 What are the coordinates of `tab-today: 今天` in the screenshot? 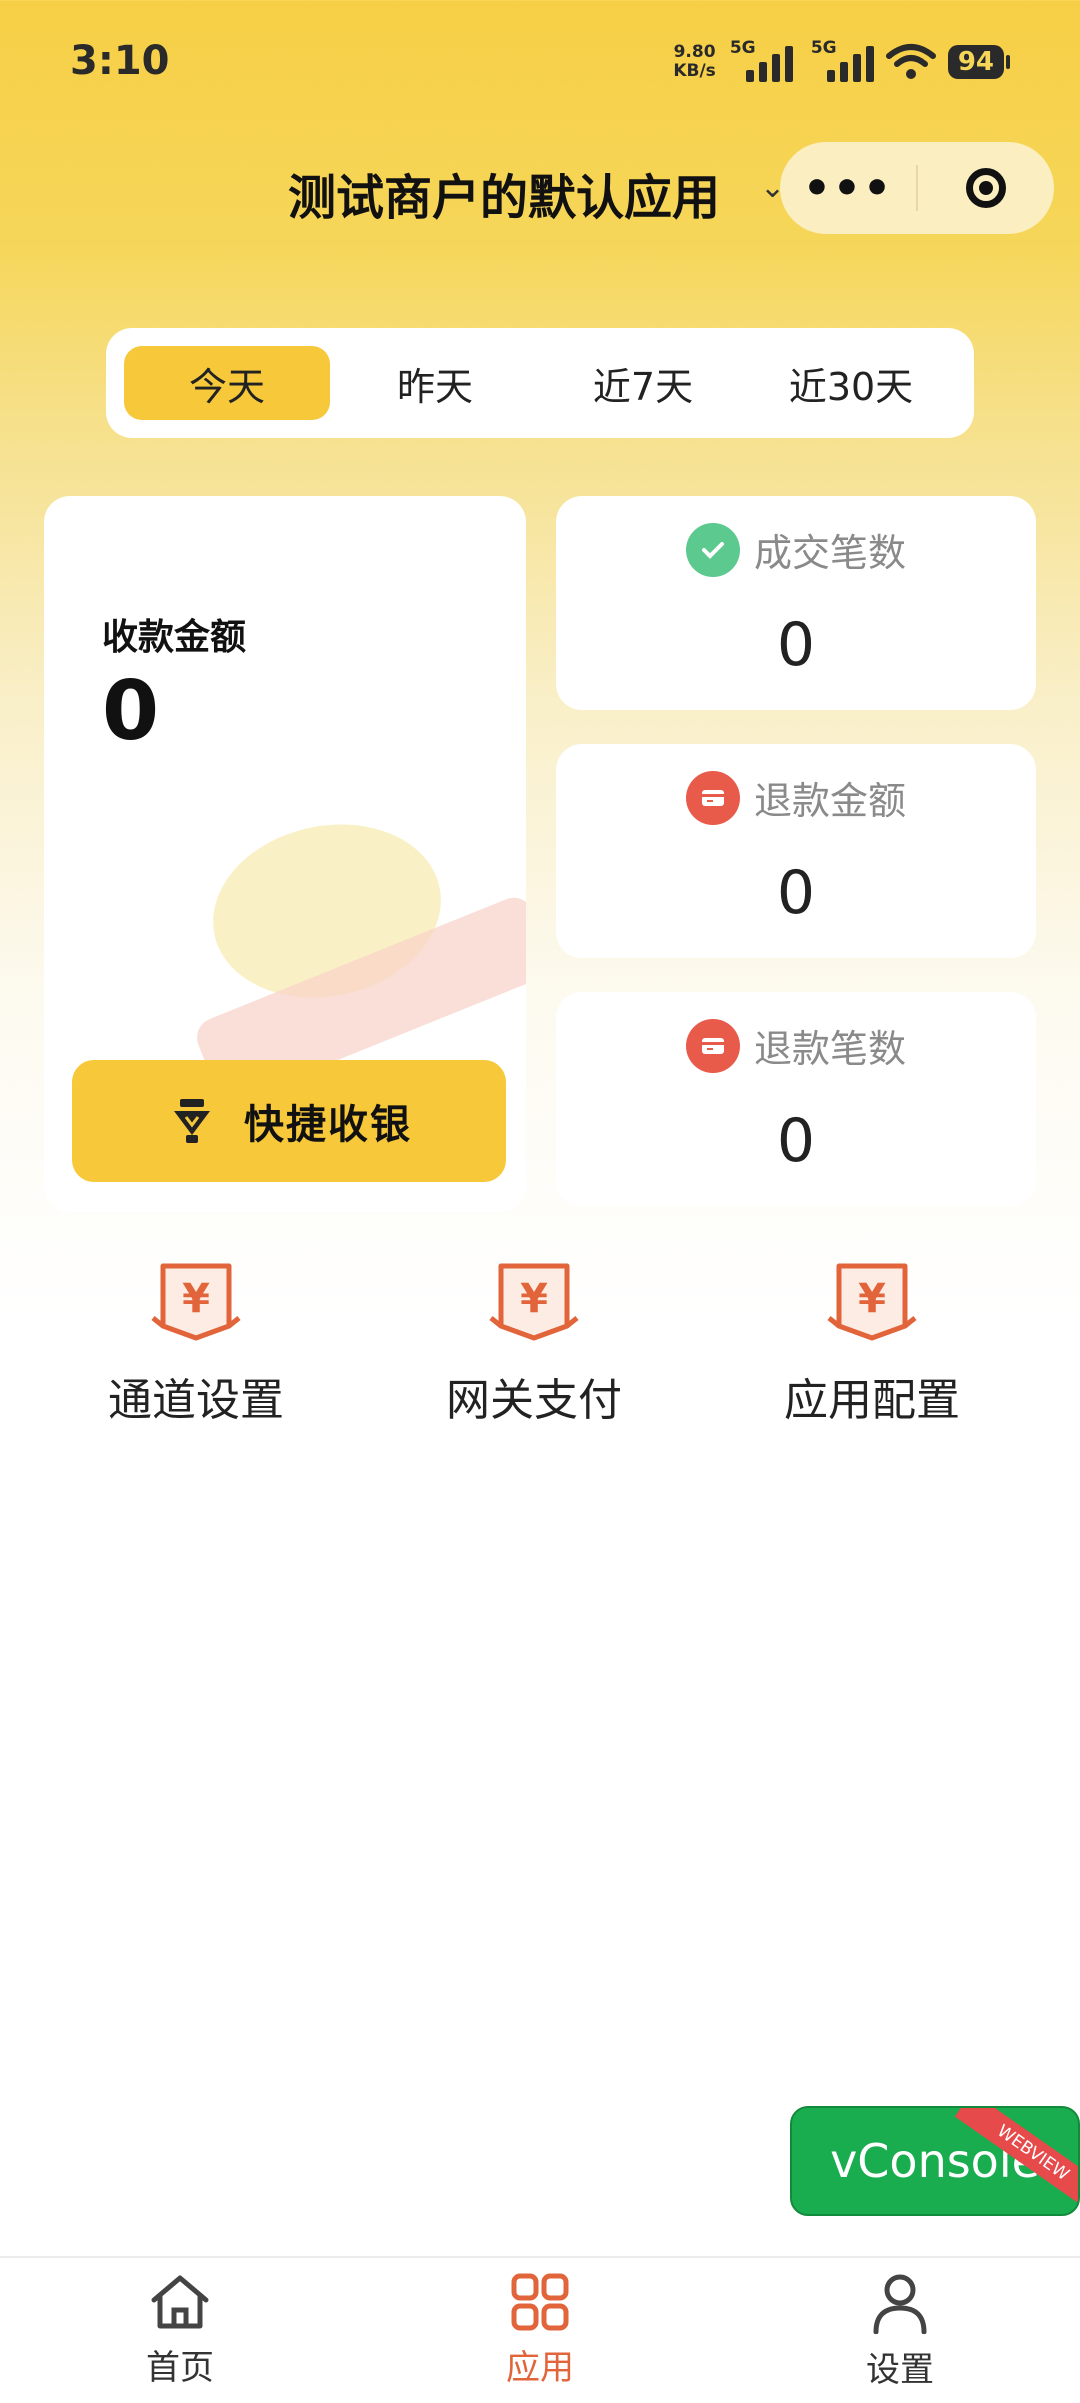 It's located at (227, 383).